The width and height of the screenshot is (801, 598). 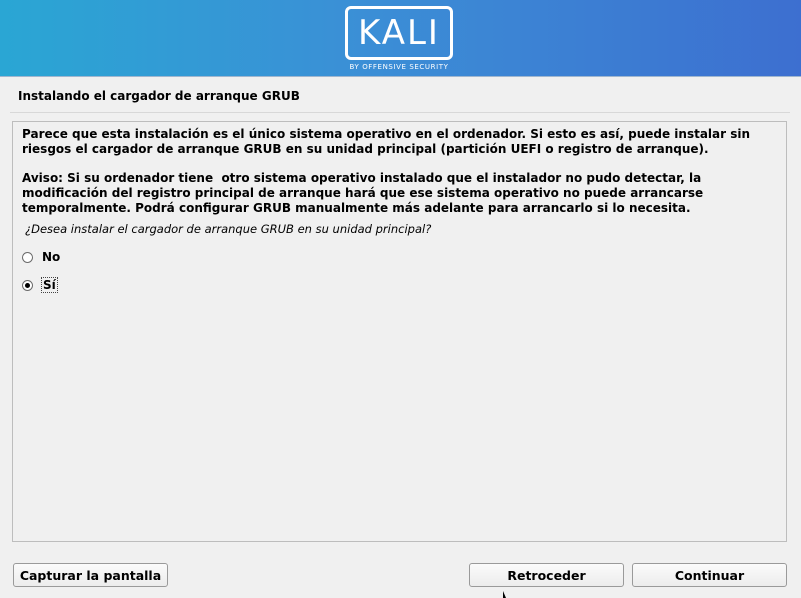 I want to click on option-si-label: Sí, so click(x=49, y=285).